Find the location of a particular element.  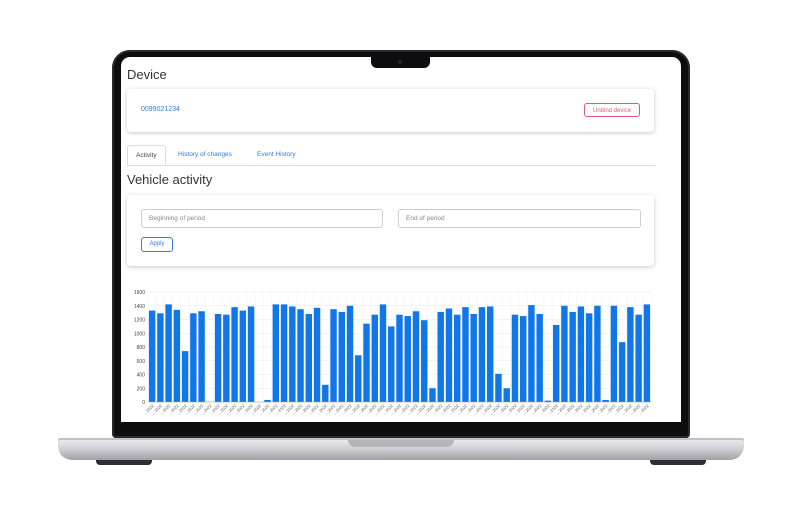

laptop-thumb-notch is located at coordinates (401, 443).